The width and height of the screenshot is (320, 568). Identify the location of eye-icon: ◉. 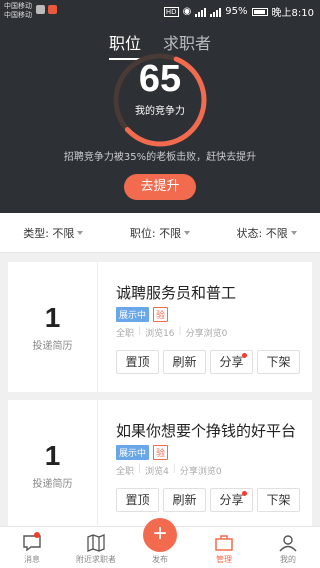
(187, 11).